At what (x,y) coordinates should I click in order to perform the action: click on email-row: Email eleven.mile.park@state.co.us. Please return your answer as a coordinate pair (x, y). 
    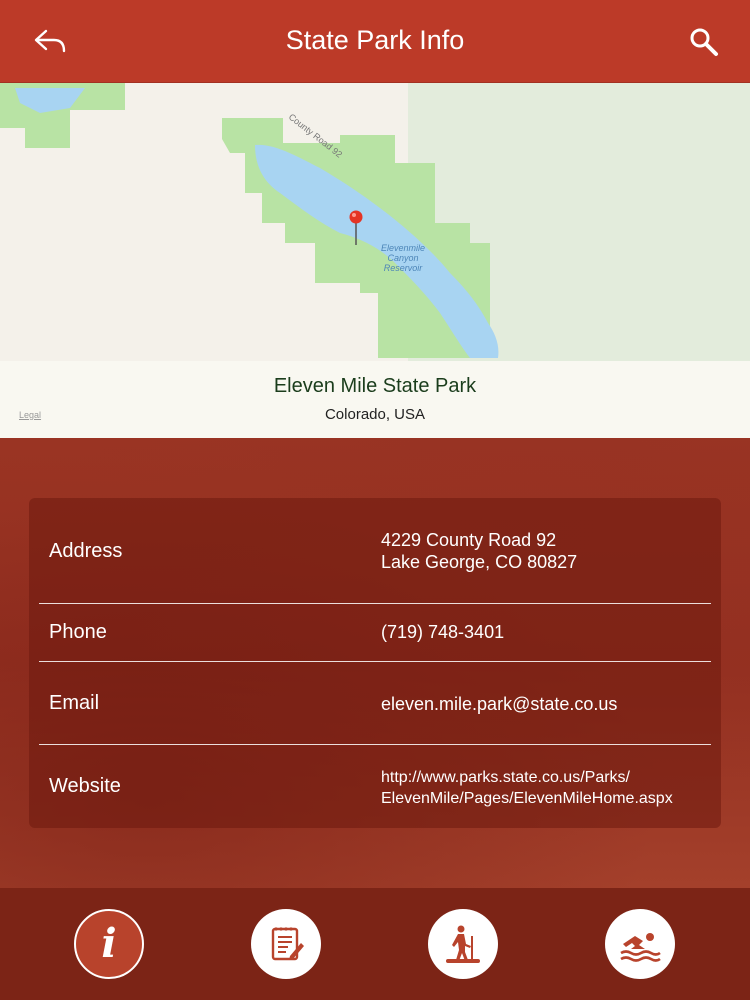
    Looking at the image, I should click on (375, 703).